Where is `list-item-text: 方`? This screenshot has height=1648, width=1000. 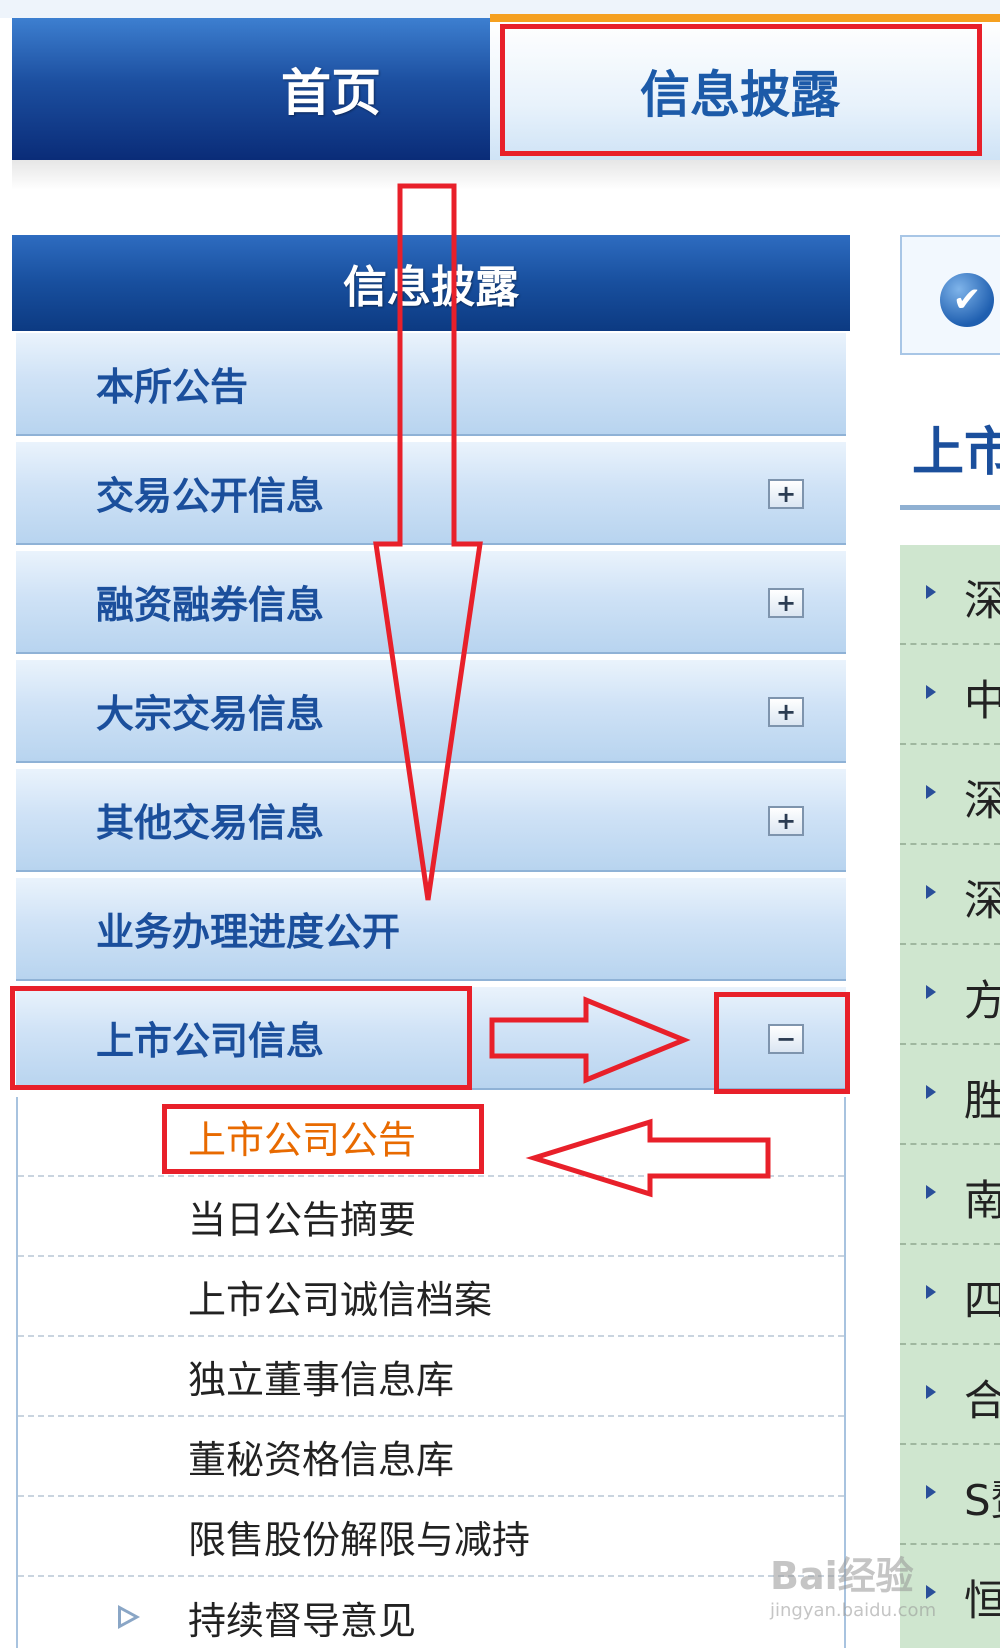
list-item-text: 方 is located at coordinates (982, 997).